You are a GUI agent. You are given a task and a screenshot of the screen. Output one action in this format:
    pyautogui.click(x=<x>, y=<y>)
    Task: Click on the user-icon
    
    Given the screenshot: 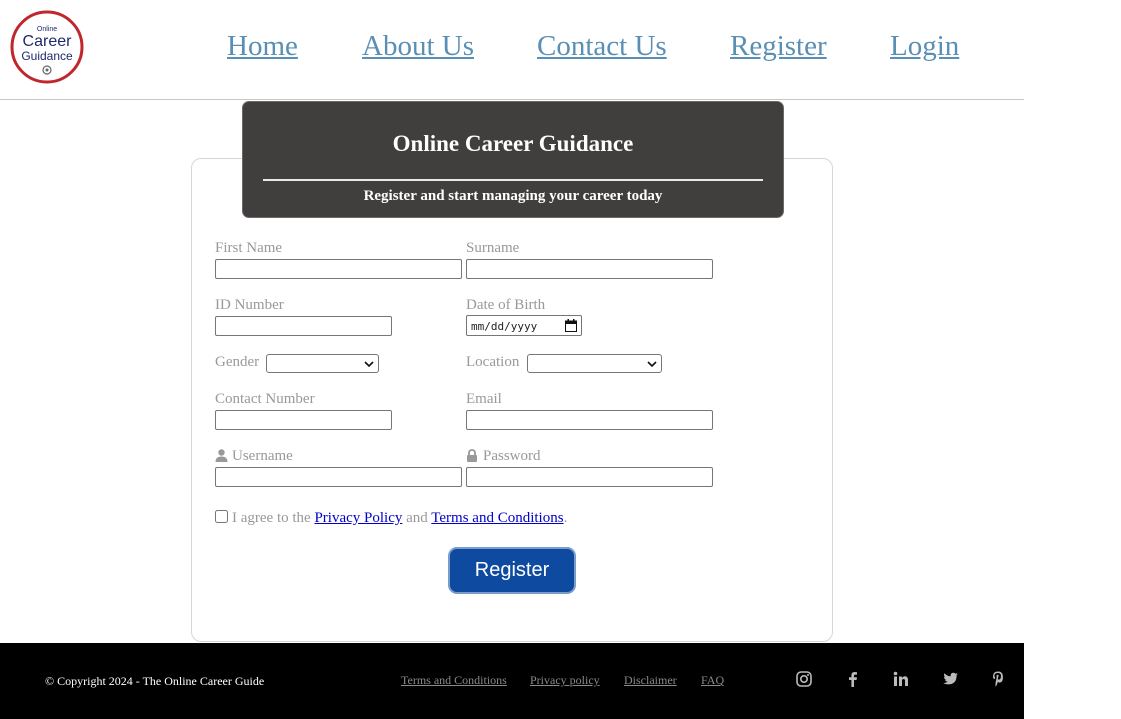 What is the action you would take?
    pyautogui.click(x=221, y=455)
    